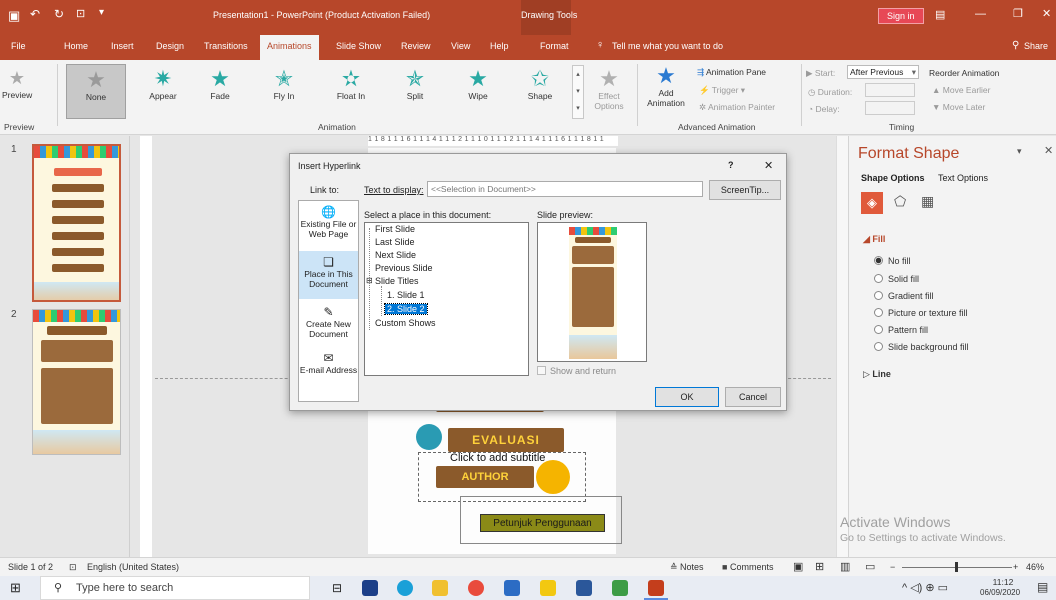  I want to click on notification-icon: ▤, so click(1042, 587).